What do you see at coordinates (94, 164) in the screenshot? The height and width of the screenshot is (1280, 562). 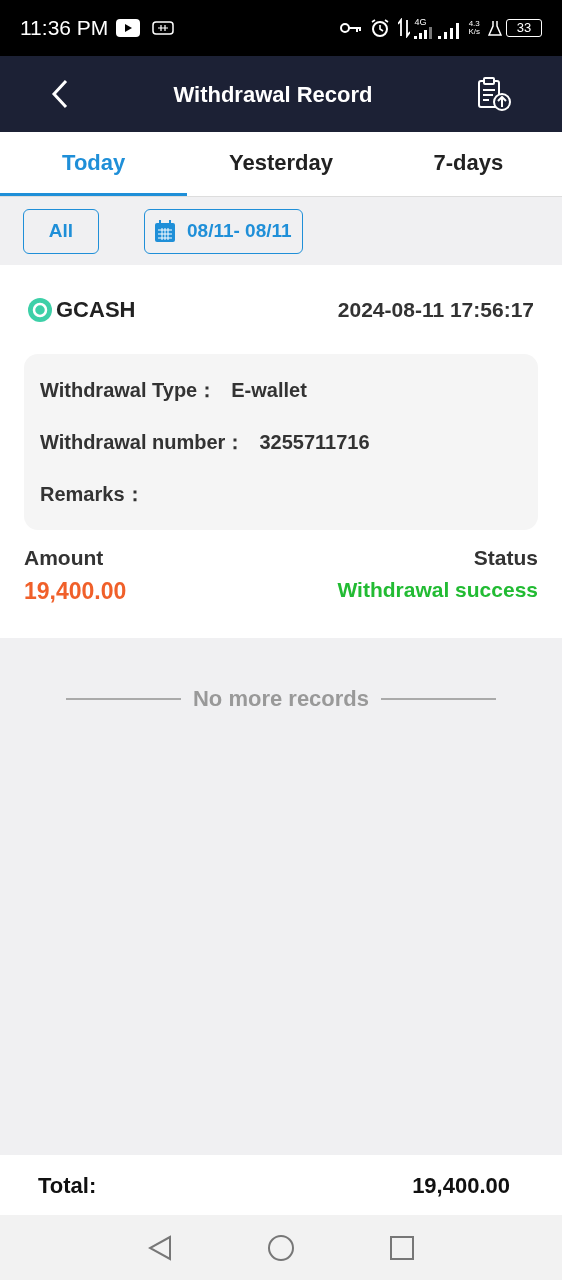 I see `tab: Today` at bounding box center [94, 164].